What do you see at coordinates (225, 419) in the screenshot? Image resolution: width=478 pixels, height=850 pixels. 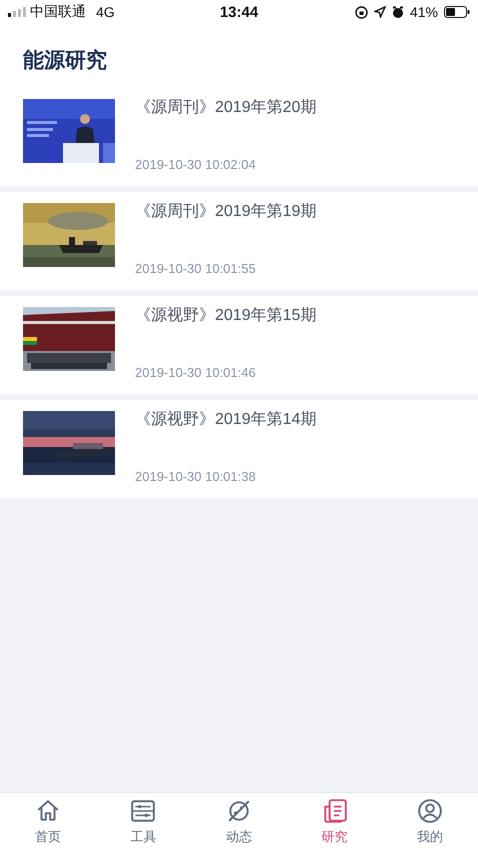 I see `article-title: 《源视野》2019年第14期` at bounding box center [225, 419].